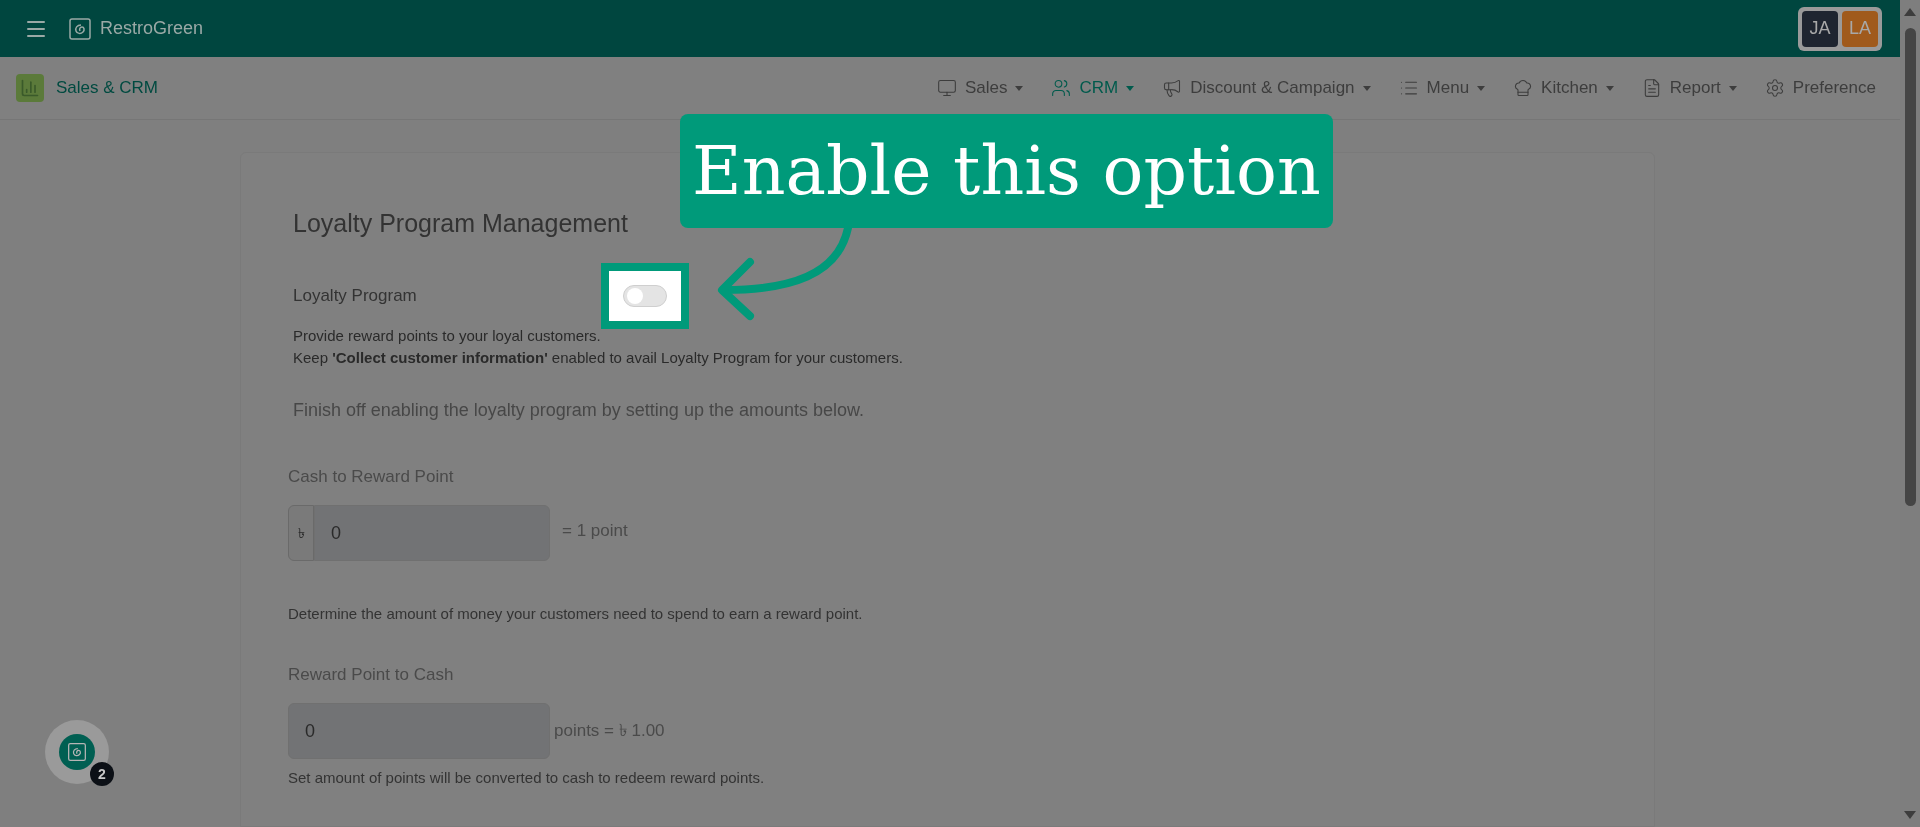 The image size is (1920, 827). What do you see at coordinates (598, 357) in the screenshot?
I see `description-text: Keep 'Collect customer information' enabled to avail Loyalty Program for your customers.` at bounding box center [598, 357].